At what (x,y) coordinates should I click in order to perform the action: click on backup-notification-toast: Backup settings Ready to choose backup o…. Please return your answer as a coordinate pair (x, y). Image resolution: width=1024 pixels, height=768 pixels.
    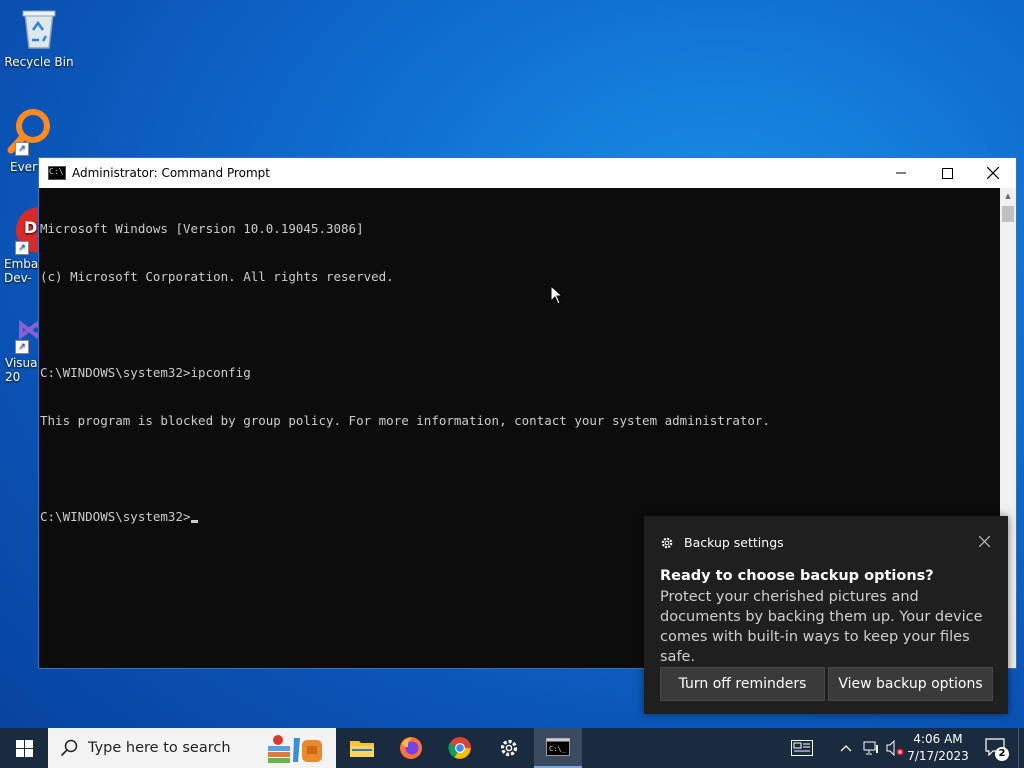
    Looking at the image, I should click on (826, 615).